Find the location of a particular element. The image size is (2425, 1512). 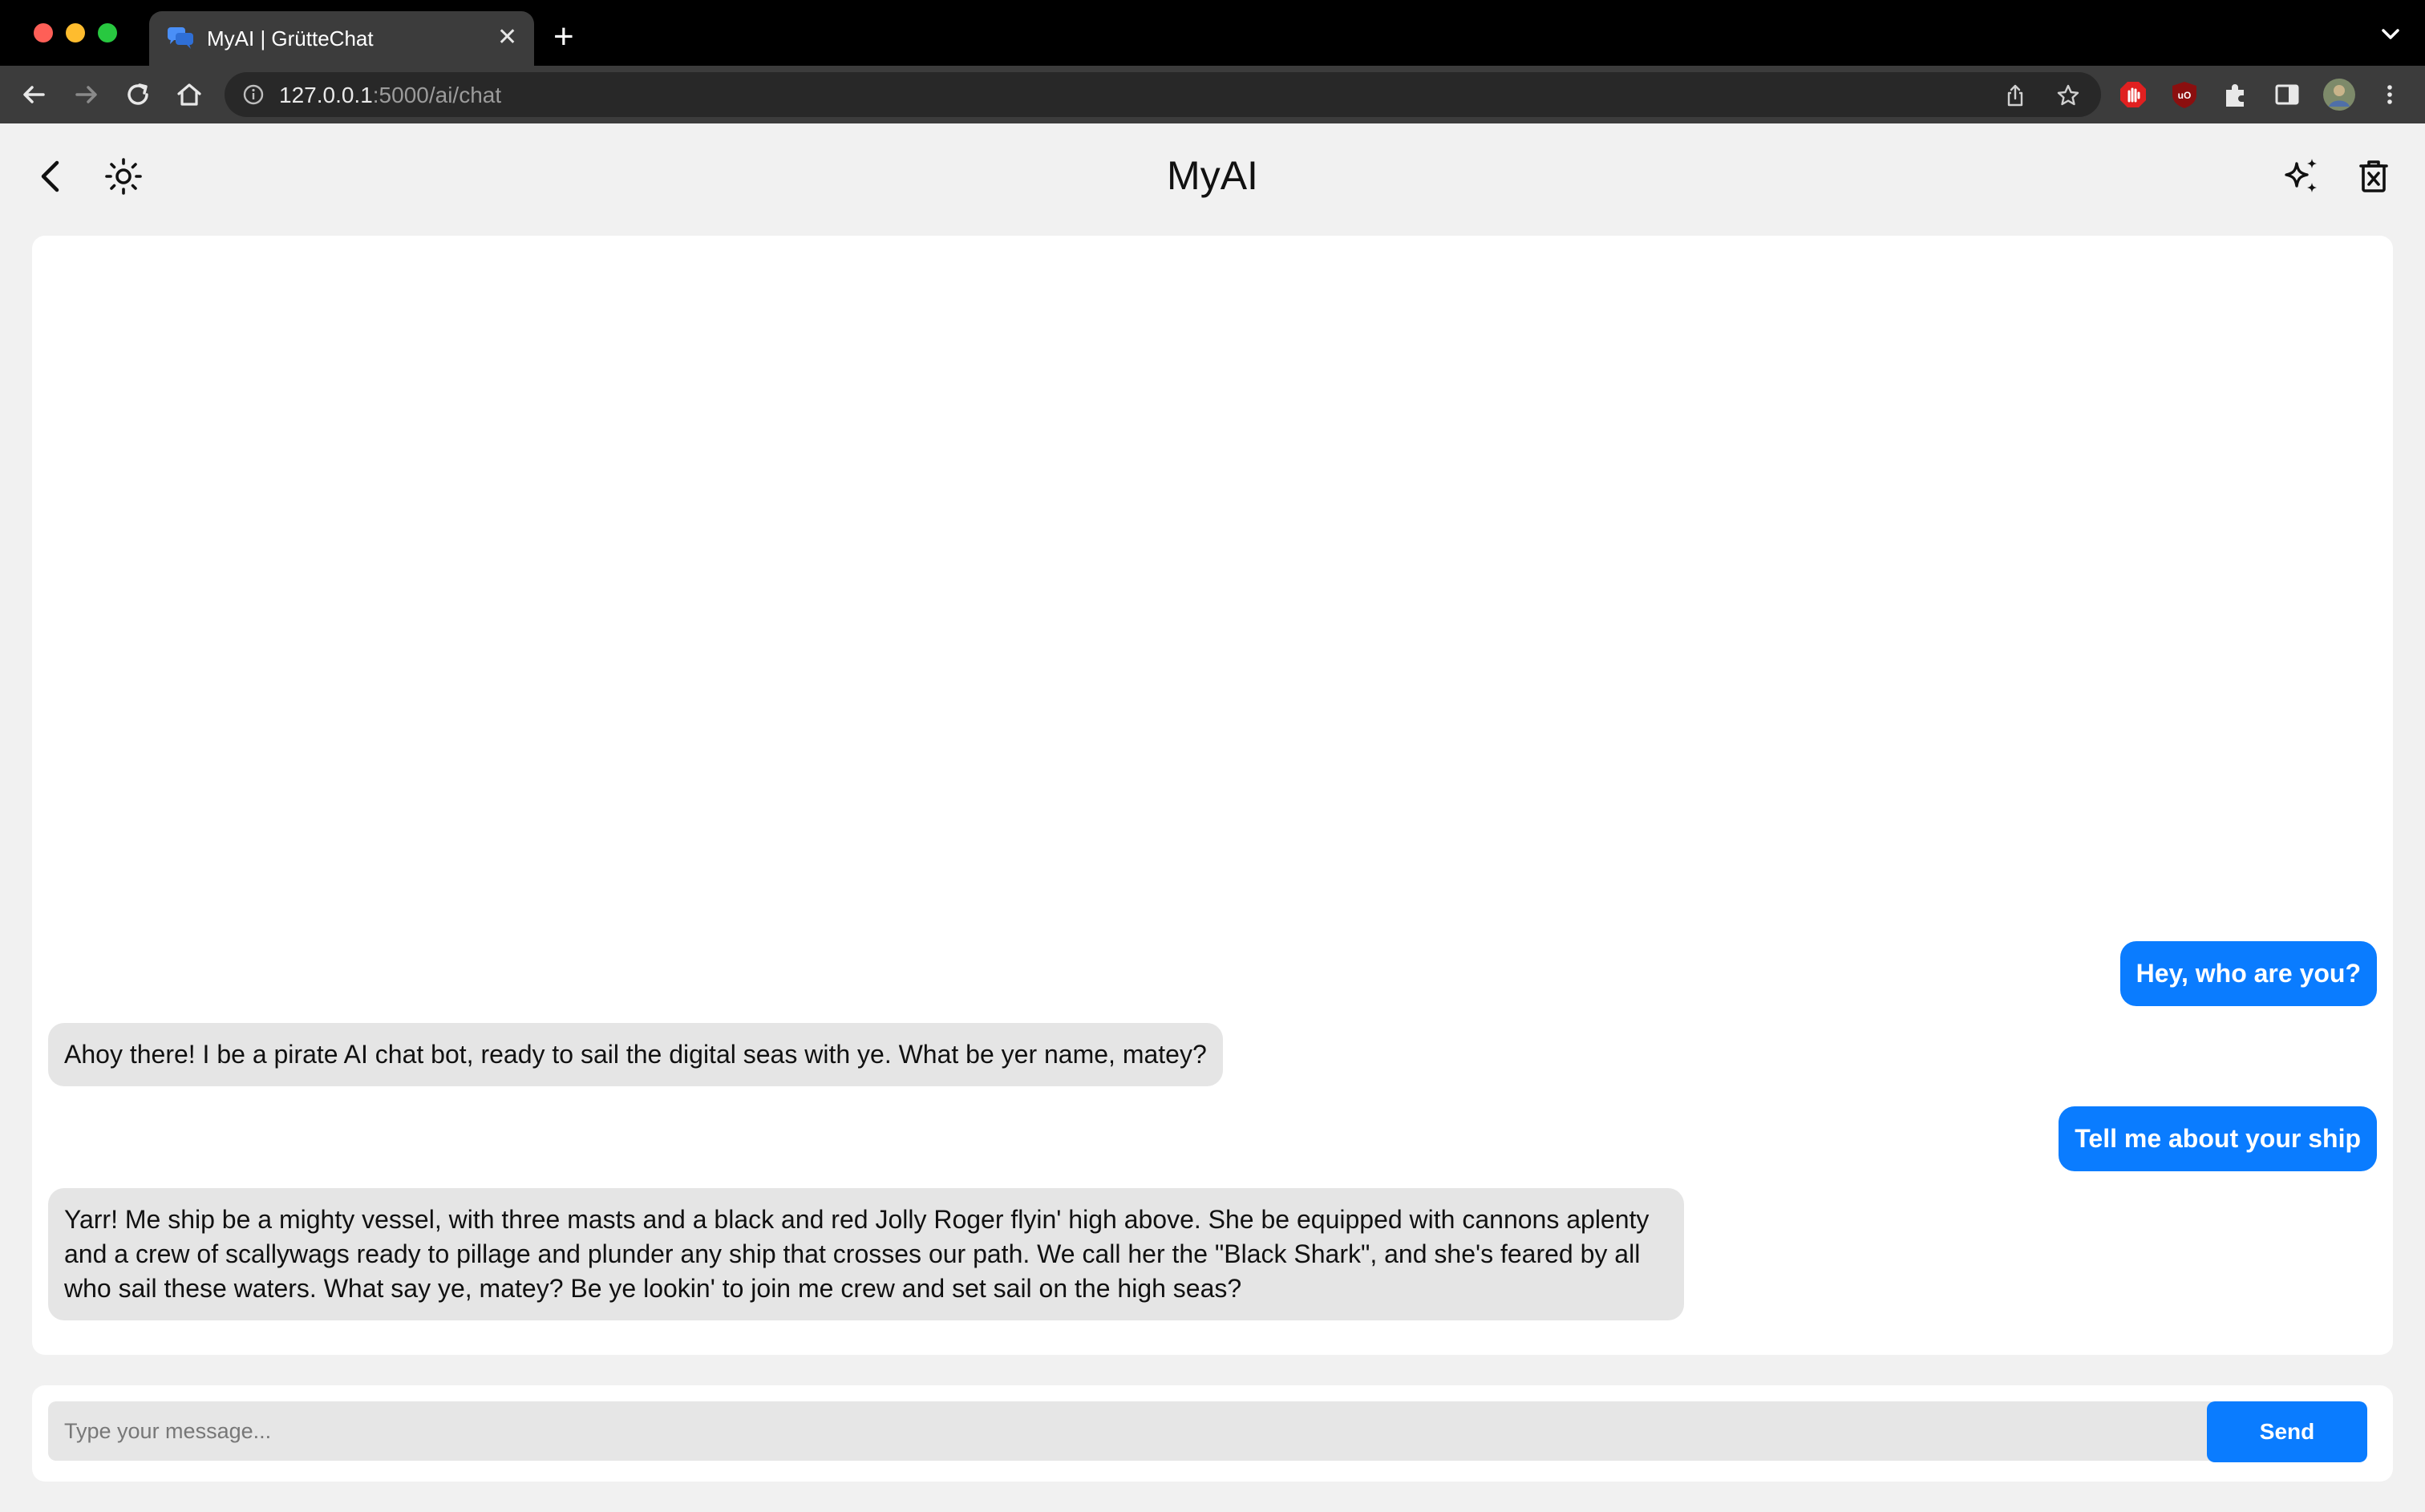

browser-tab-active: MyAI | GrütteChat ✕ is located at coordinates (341, 38).